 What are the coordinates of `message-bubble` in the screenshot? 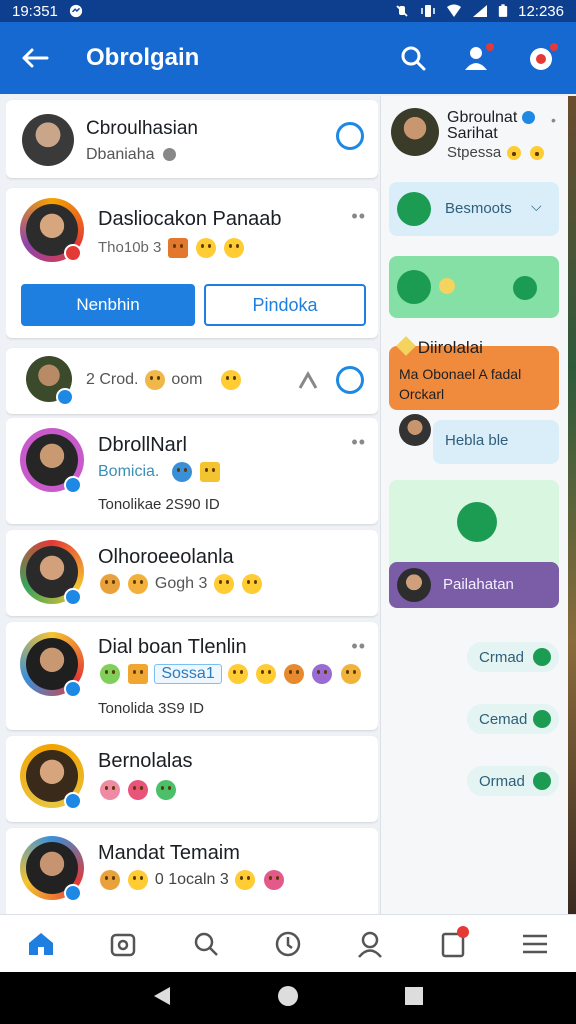 It's located at (474, 287).